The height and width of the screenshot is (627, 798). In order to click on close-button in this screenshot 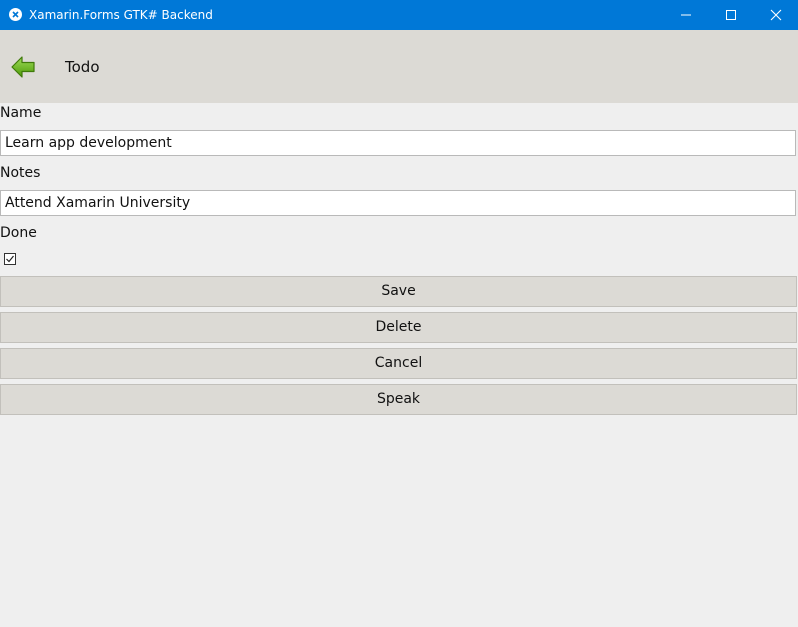, I will do `click(775, 15)`.